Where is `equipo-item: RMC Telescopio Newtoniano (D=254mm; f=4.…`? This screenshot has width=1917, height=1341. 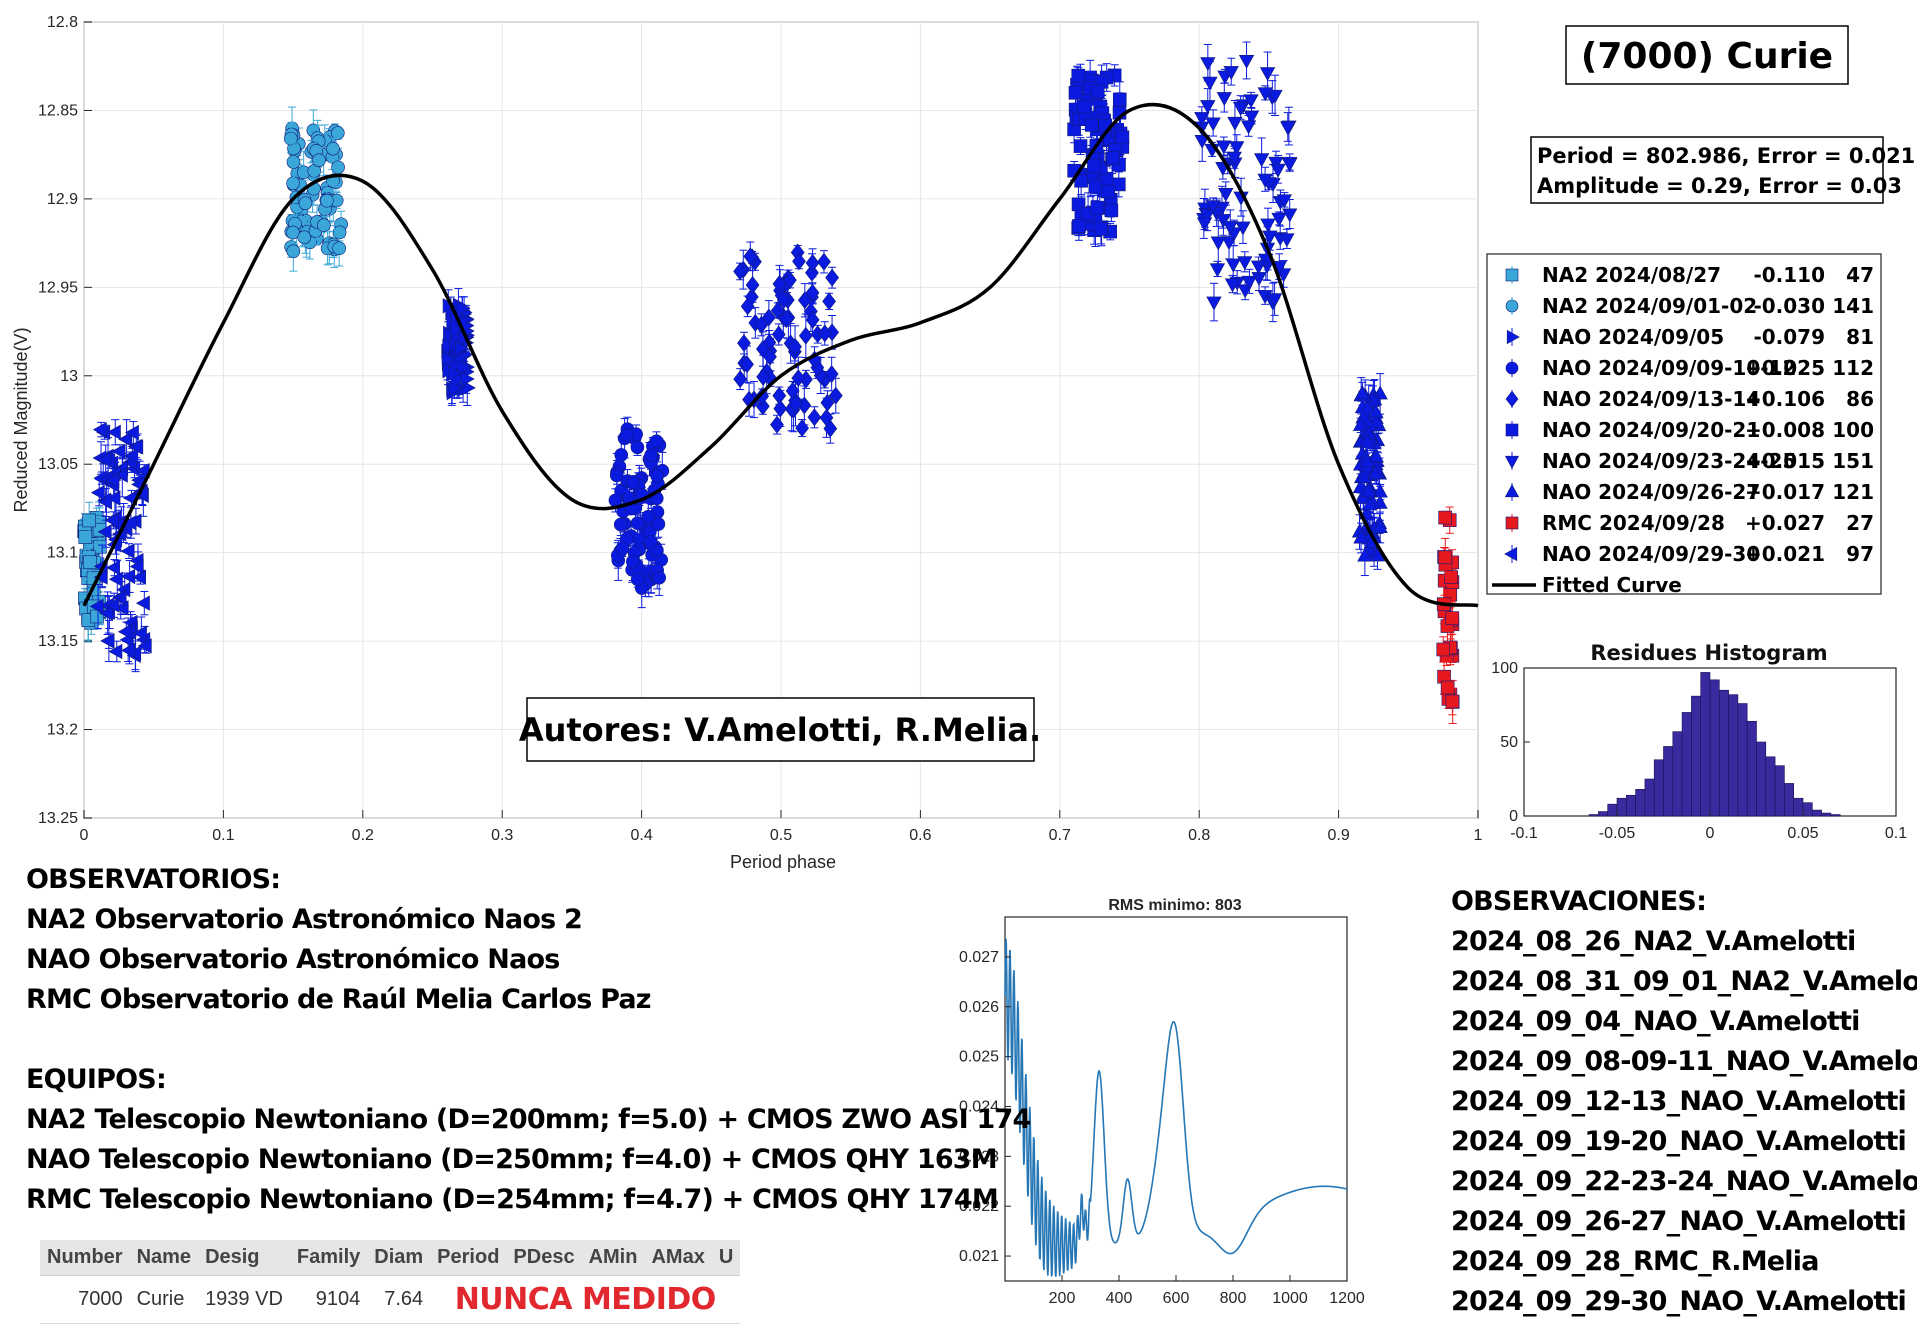 equipo-item: RMC Telescopio Newtoniano (D=254mm; f=4.… is located at coordinates (512, 1199).